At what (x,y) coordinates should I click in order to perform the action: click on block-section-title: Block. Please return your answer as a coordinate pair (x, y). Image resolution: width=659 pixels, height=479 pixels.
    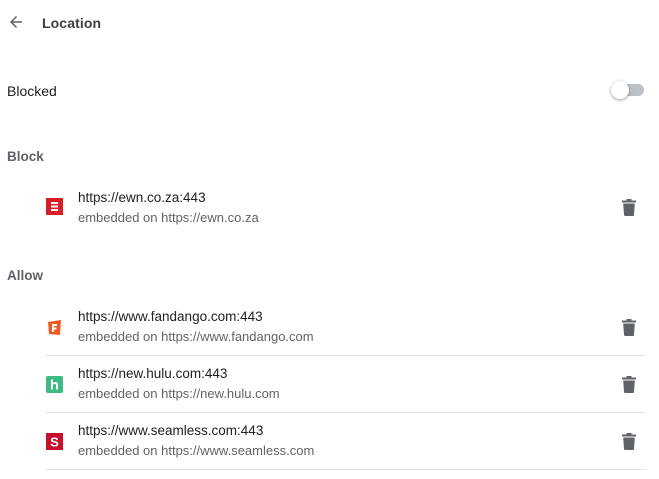
    Looking at the image, I should click on (25, 156).